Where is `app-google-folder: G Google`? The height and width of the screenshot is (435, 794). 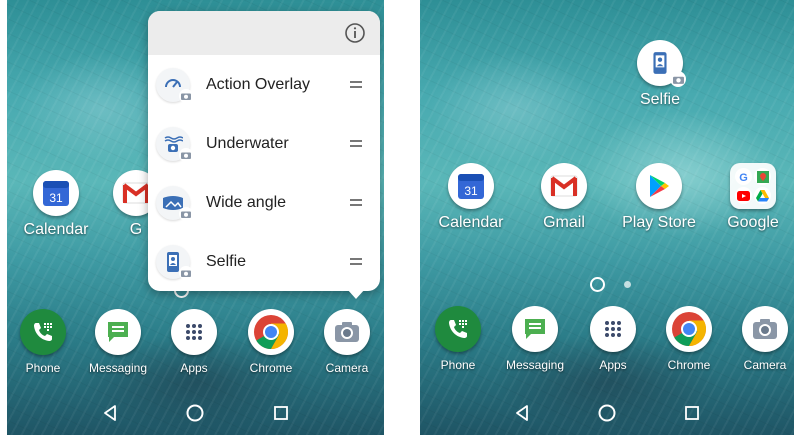
app-google-folder: G Google is located at coordinates (752, 197).